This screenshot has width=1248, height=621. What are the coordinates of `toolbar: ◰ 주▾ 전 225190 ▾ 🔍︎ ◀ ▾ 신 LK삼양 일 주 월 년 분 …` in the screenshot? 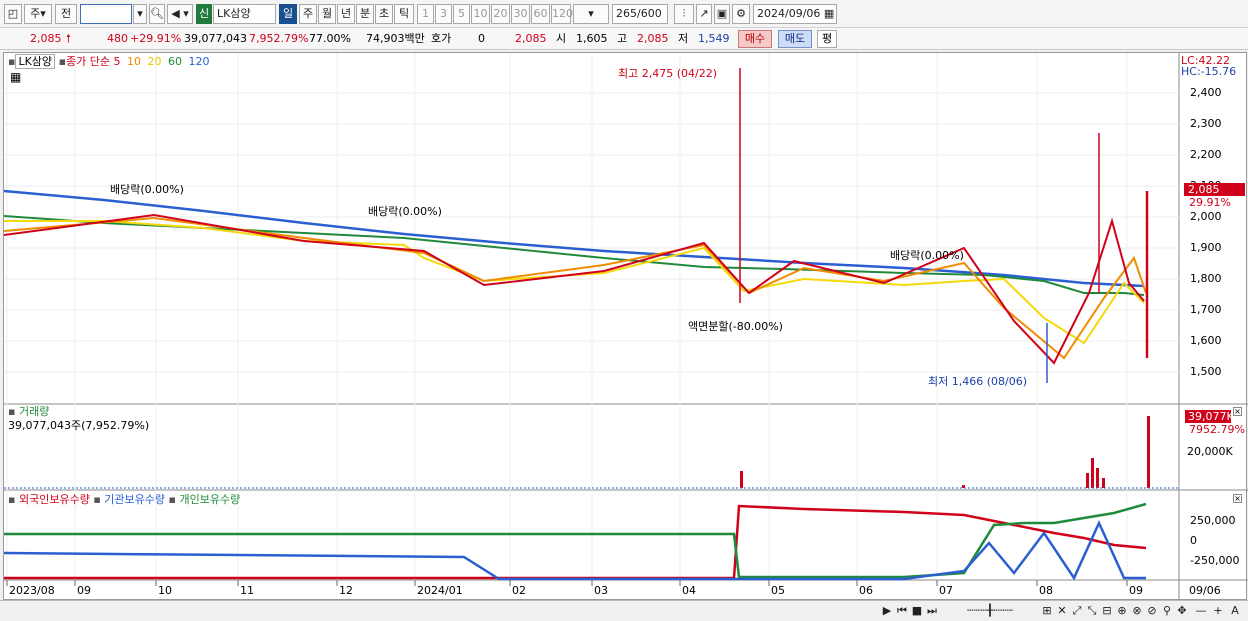 It's located at (624, 14).